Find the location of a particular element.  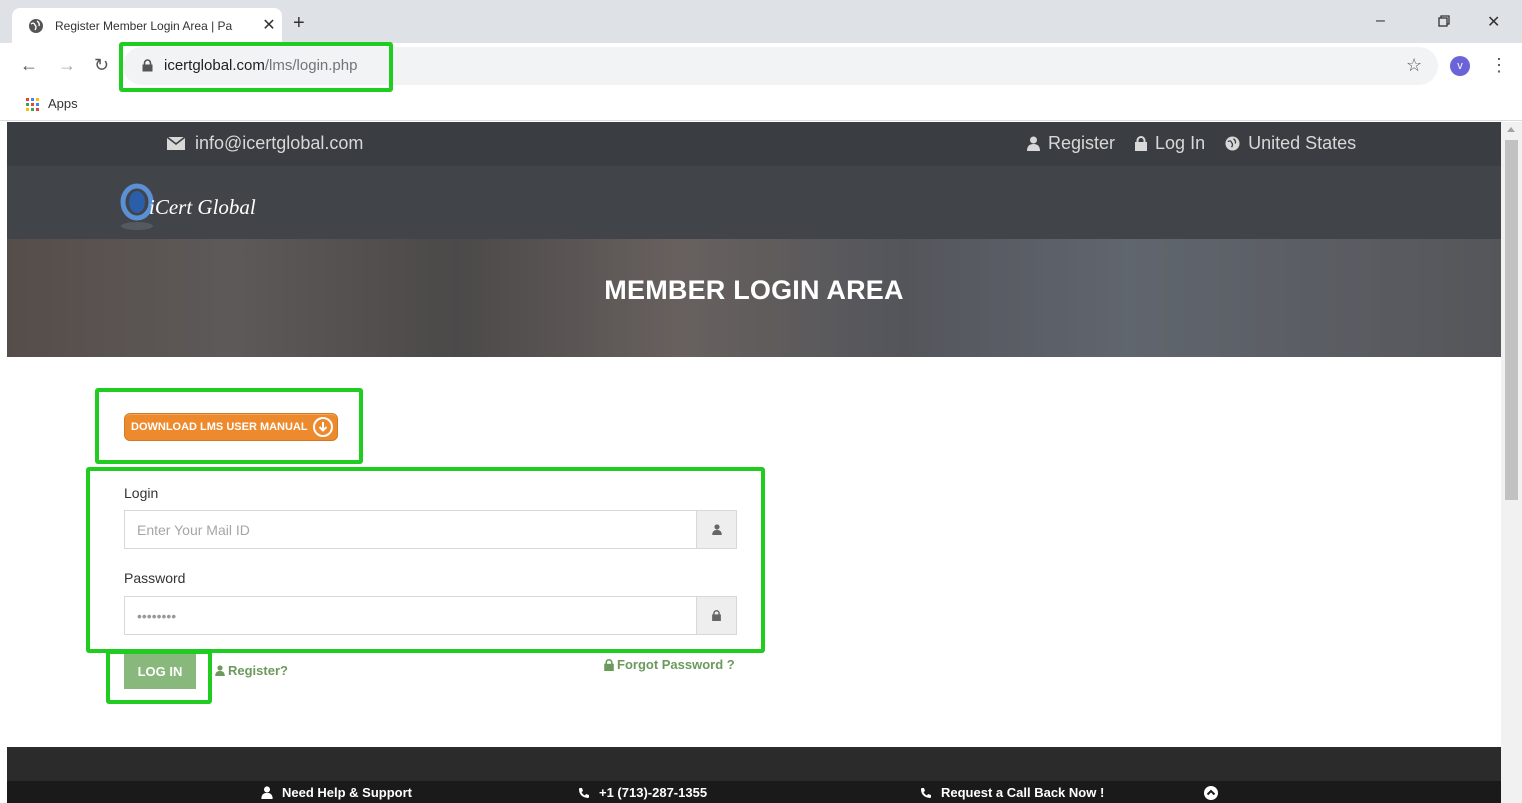

register-link-label: Register is located at coordinates (1082, 143).